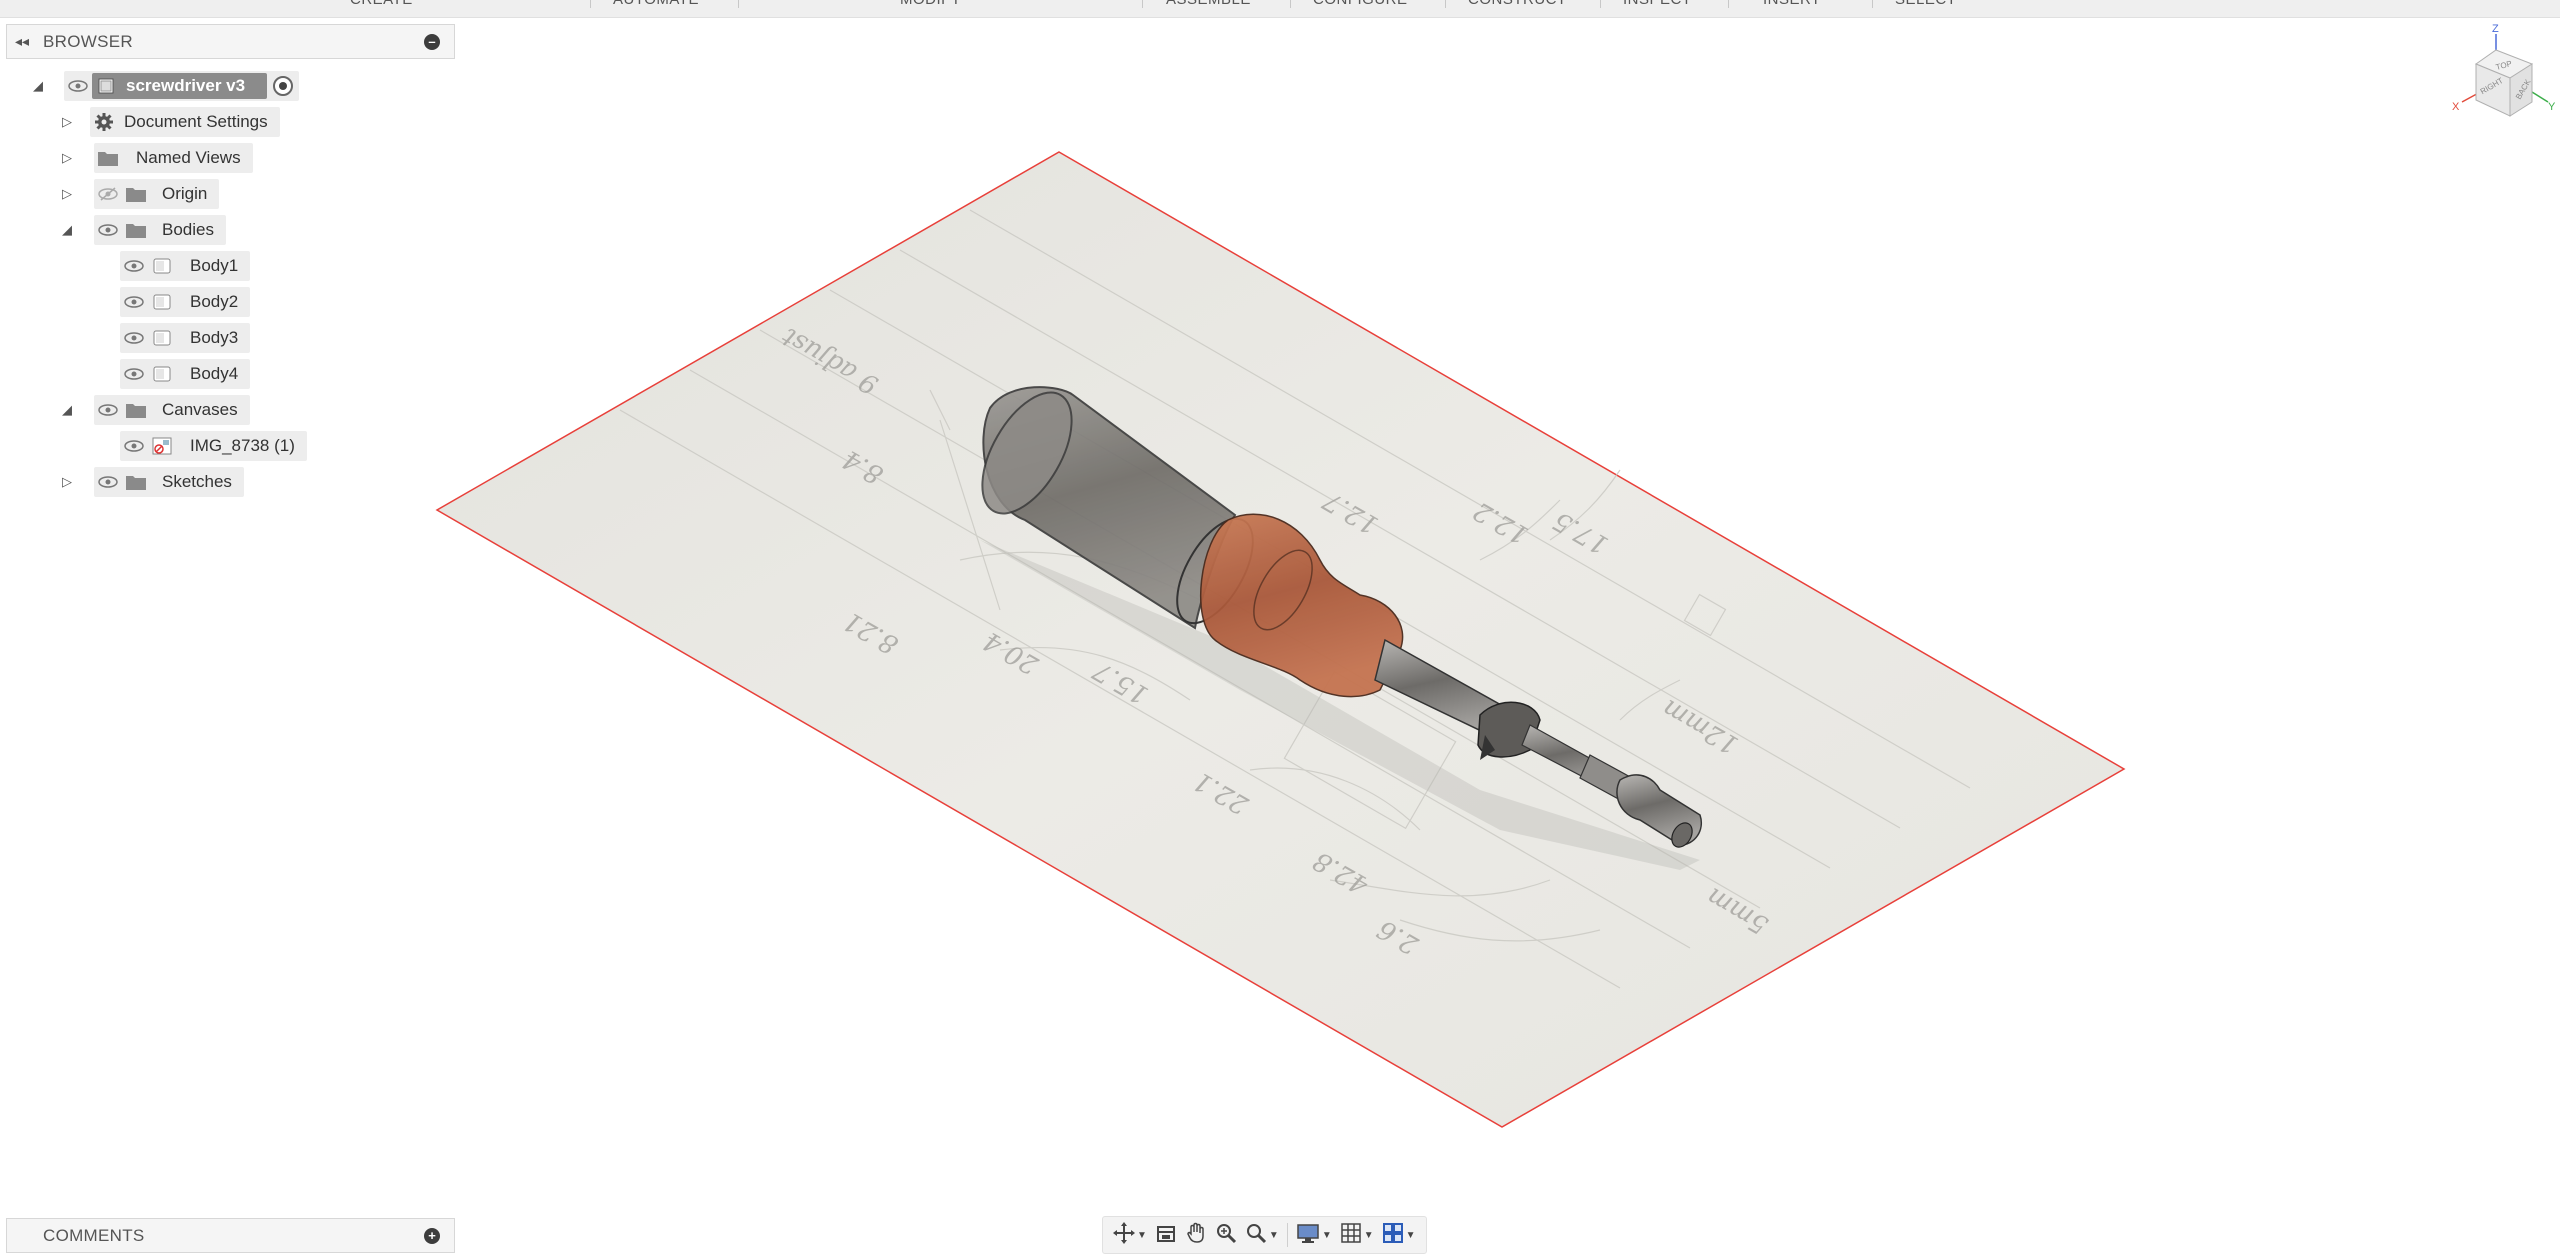 This screenshot has width=2560, height=1255. I want to click on orbit-icon, so click(1124, 1235).